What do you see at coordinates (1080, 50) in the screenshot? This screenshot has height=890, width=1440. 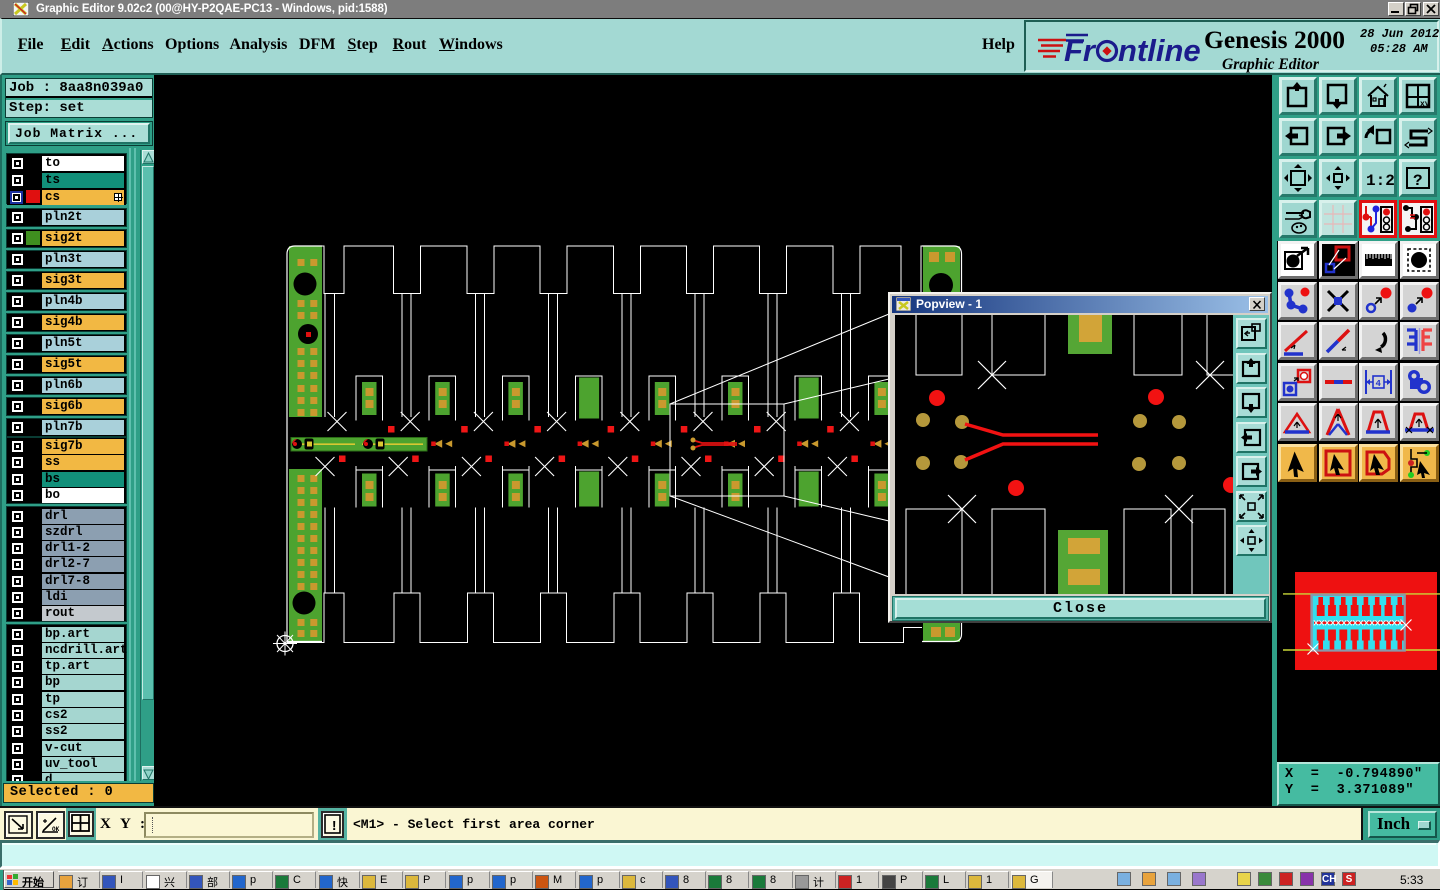 I see `svg-text: Fr` at bounding box center [1080, 50].